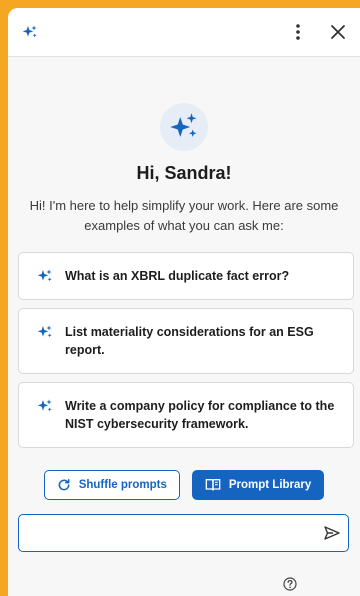  I want to click on book-icon, so click(213, 485).